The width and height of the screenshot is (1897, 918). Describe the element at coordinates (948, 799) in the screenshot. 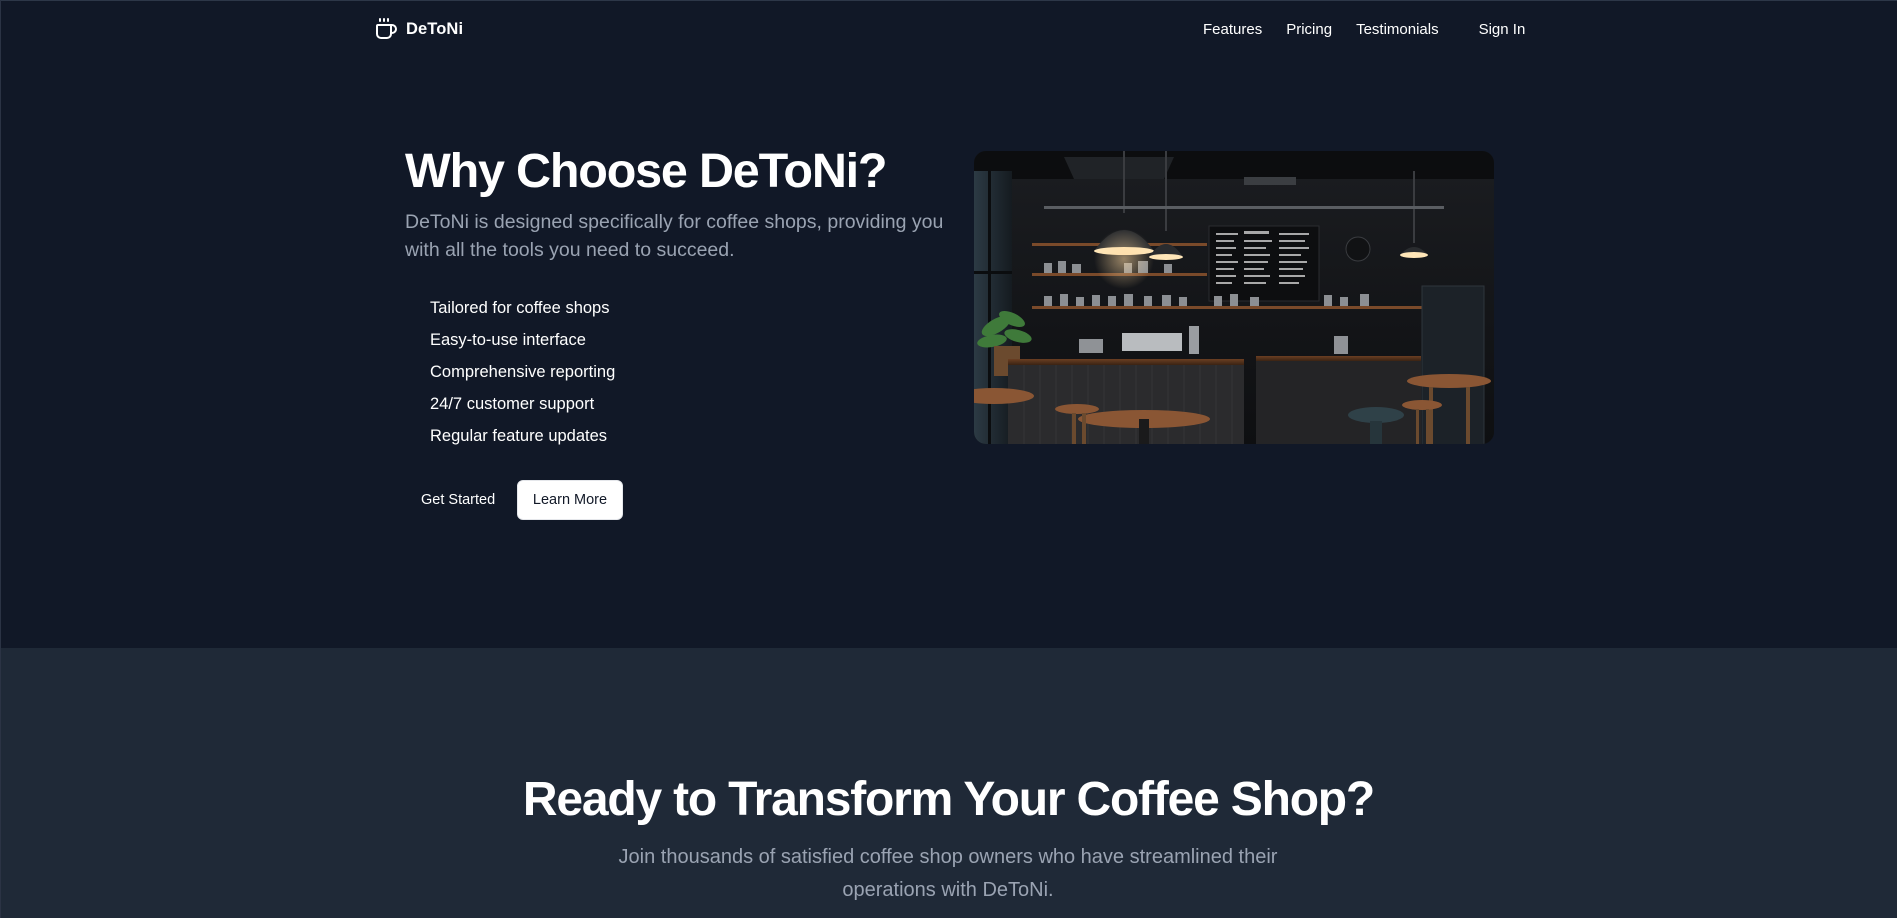

I see `cta-title: Ready to Transform Your Coffee Shop?` at that location.